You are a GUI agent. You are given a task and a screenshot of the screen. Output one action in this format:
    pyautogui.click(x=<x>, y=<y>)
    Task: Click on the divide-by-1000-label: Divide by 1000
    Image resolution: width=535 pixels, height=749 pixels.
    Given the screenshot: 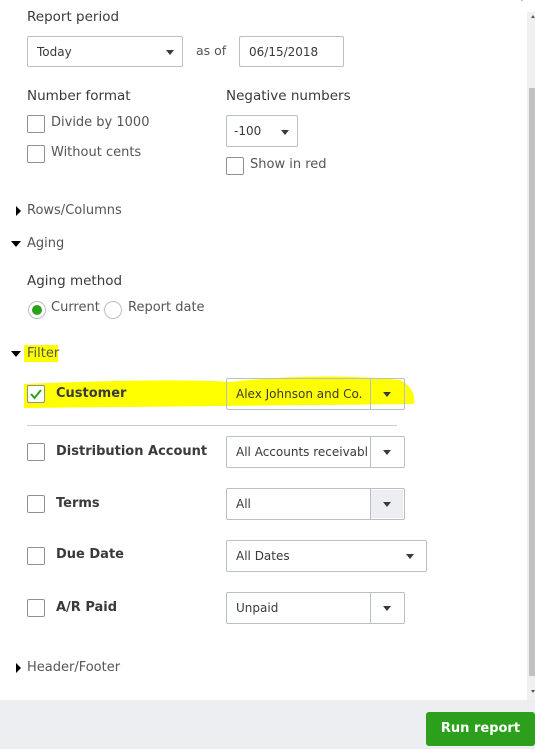 What is the action you would take?
    pyautogui.click(x=100, y=122)
    